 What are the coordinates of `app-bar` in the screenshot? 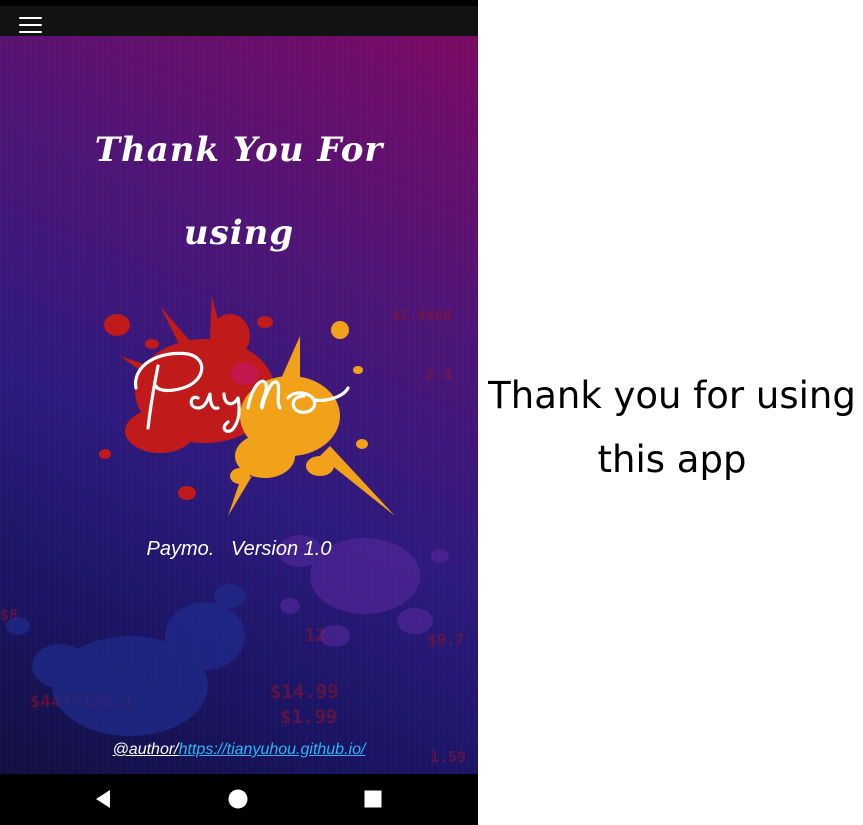 It's located at (239, 21).